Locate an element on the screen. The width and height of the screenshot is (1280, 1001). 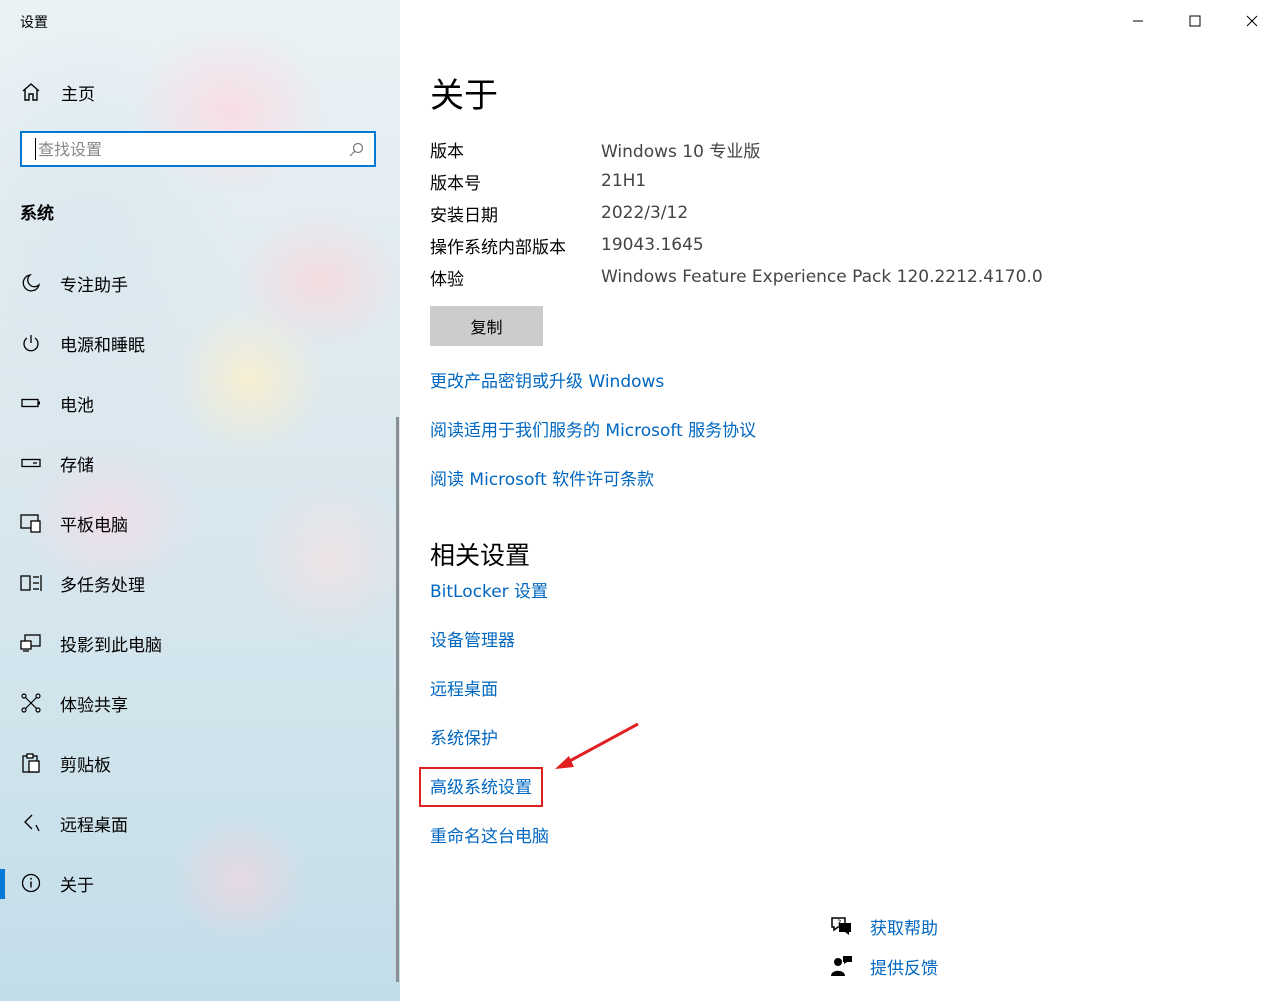
spec-value: 2022/3/12 is located at coordinates (645, 213).